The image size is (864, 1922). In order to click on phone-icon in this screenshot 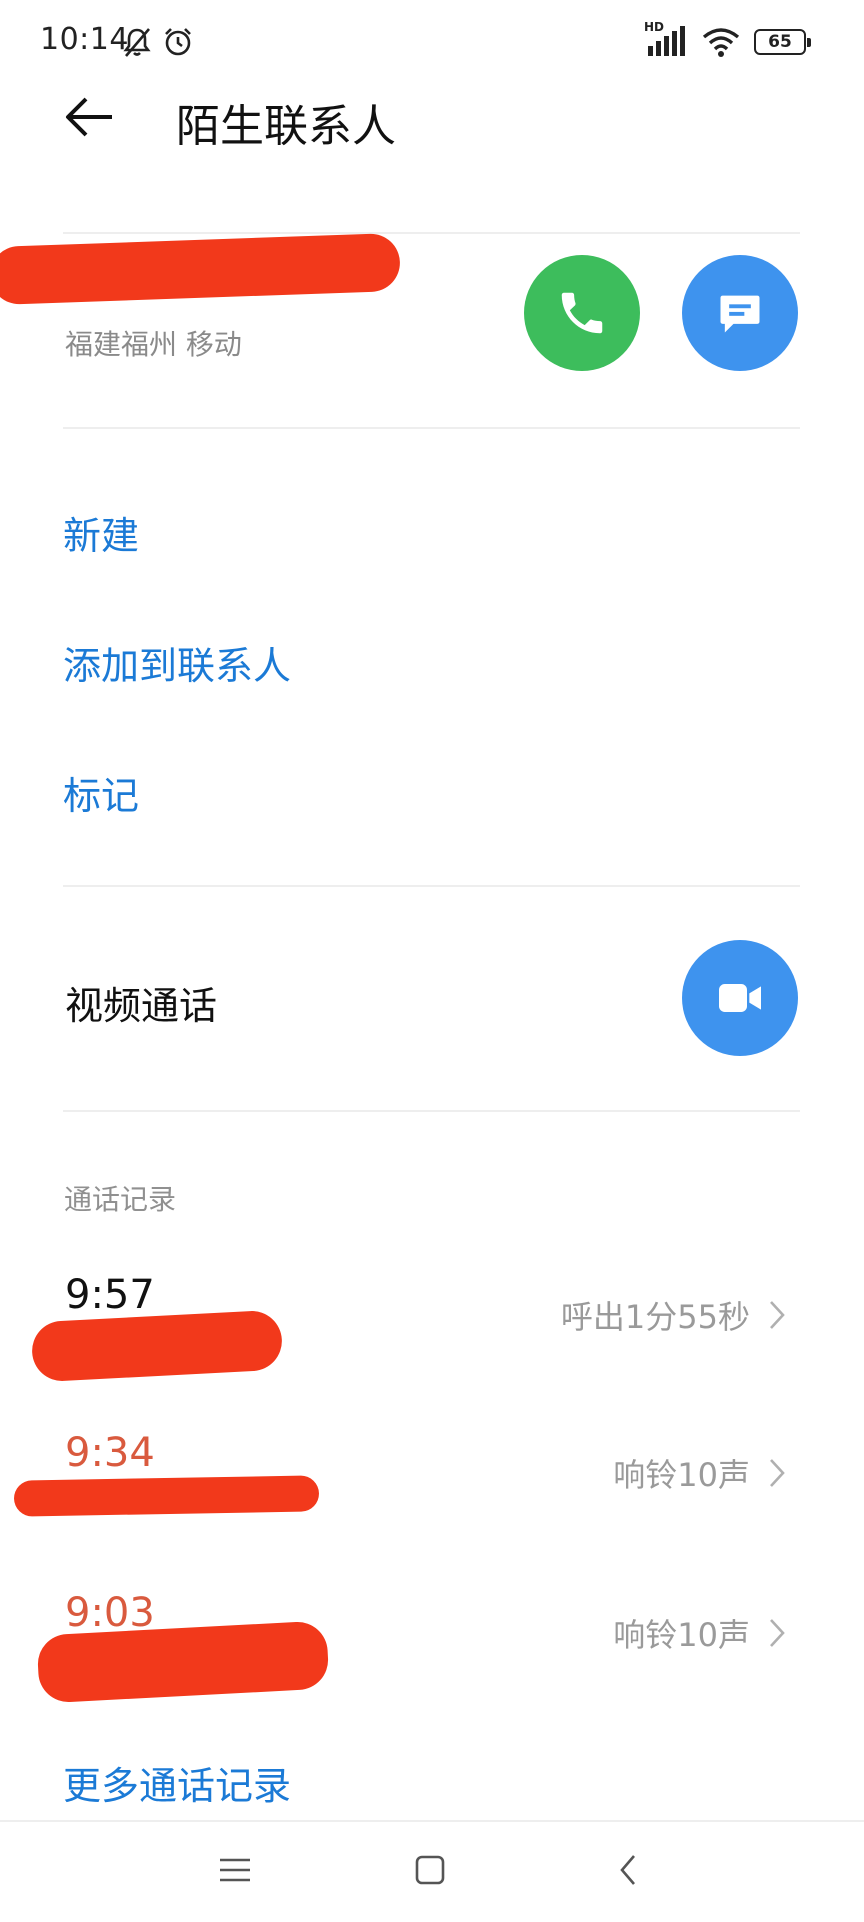, I will do `click(582, 313)`.